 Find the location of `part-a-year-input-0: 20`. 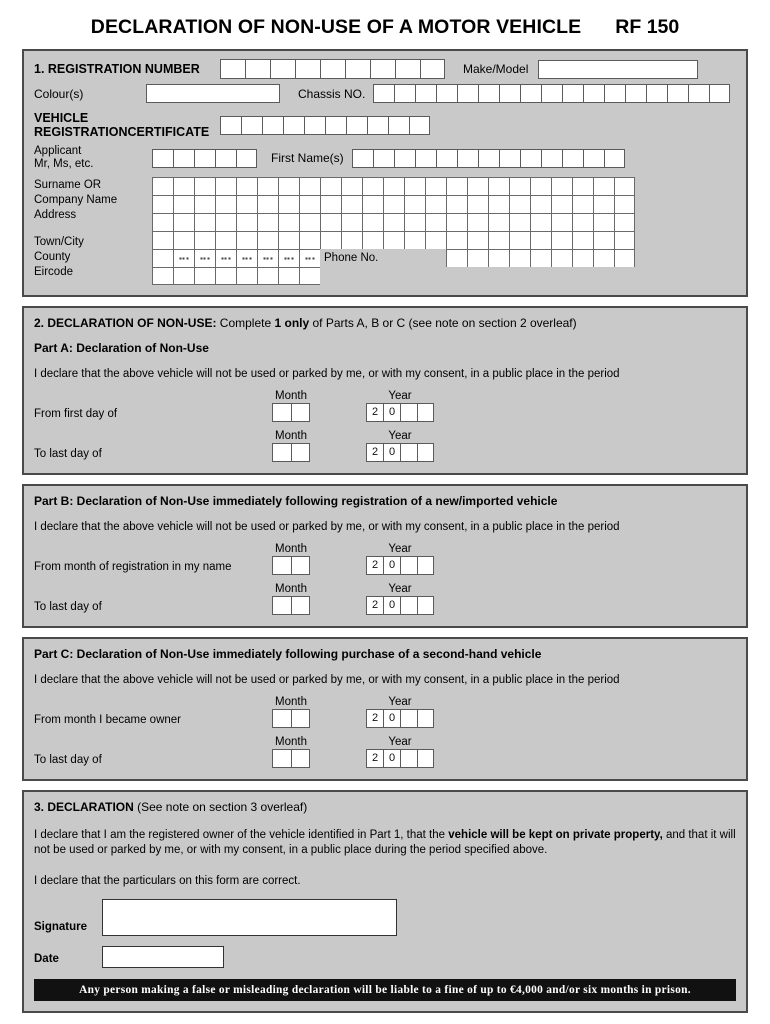

part-a-year-input-0: 20 is located at coordinates (400, 412).